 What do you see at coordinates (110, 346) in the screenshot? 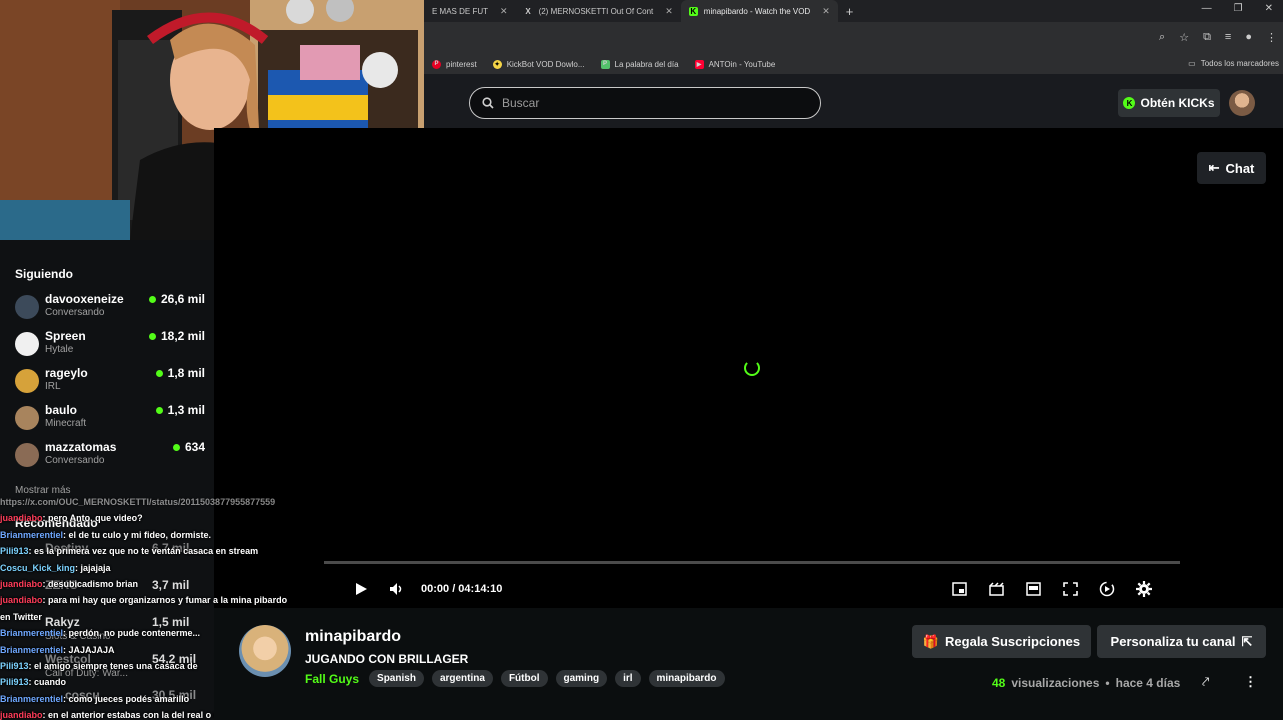
I see `sidebar-channel-spreen: Spreen Hytale 18,2 mil` at bounding box center [110, 346].